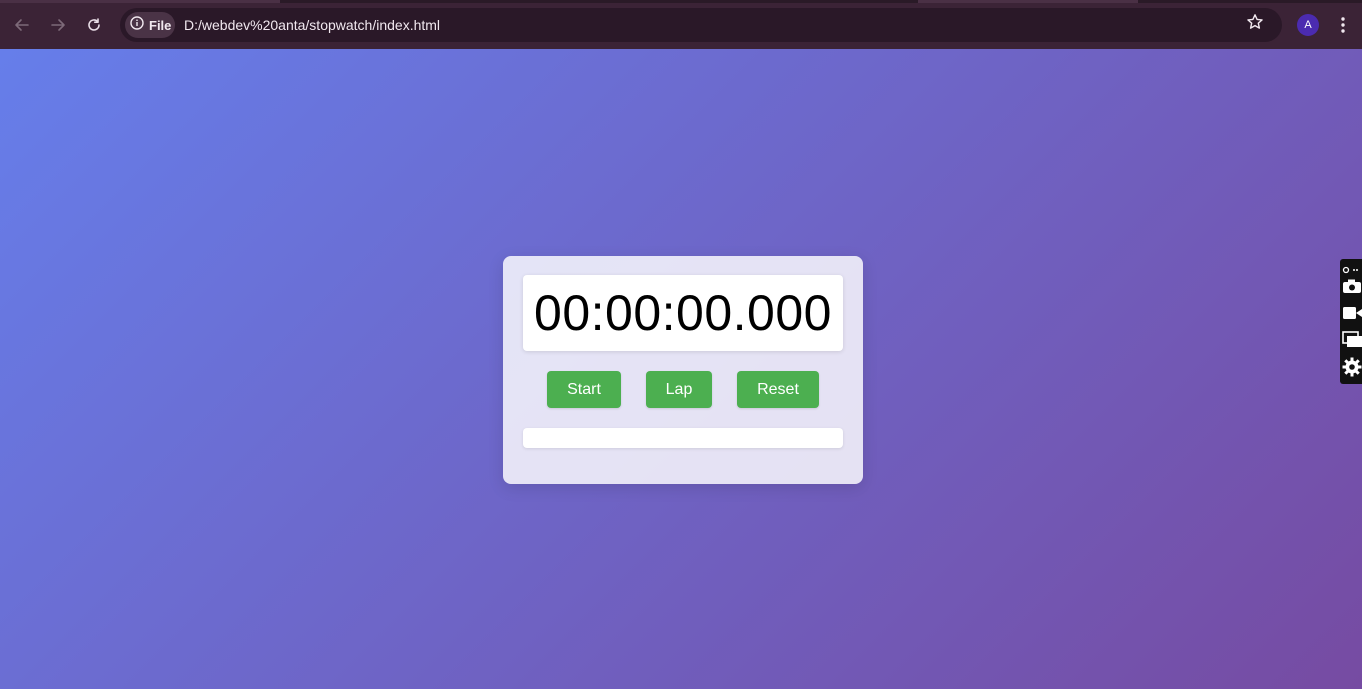  I want to click on lap-button: Lap, so click(679, 389).